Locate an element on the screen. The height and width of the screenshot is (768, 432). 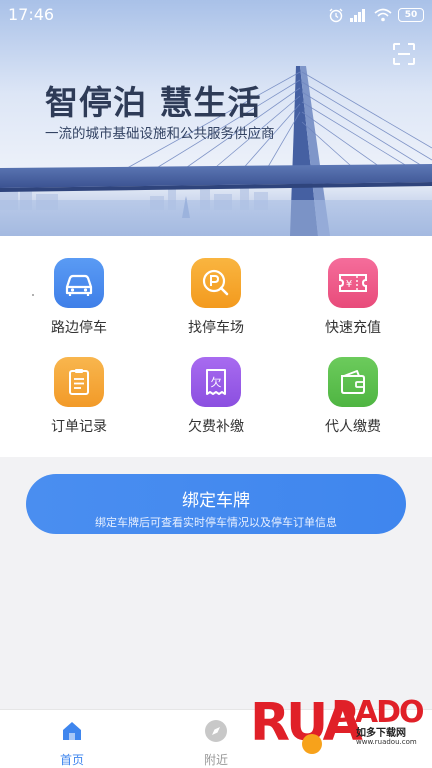
order-list-icon is located at coordinates (79, 382).